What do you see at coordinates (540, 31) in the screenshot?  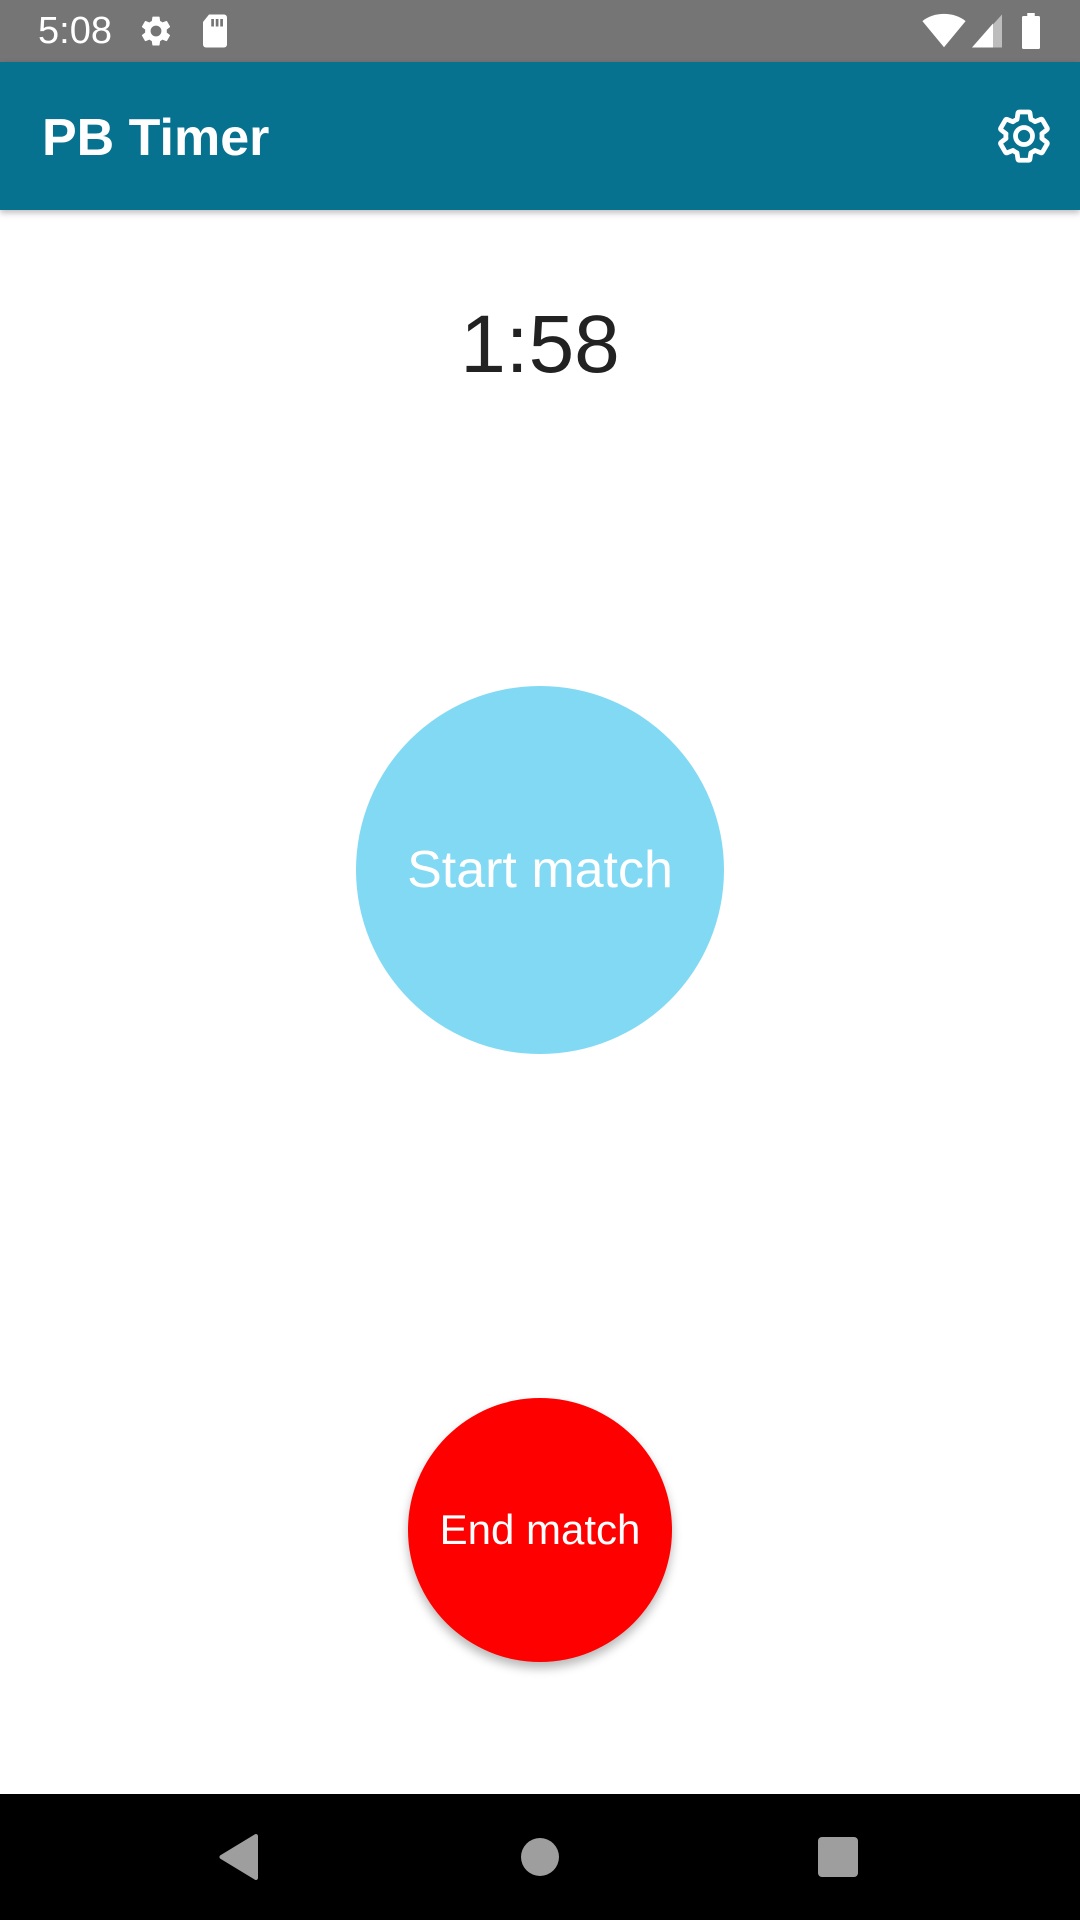 I see `status-bar: 5:08` at bounding box center [540, 31].